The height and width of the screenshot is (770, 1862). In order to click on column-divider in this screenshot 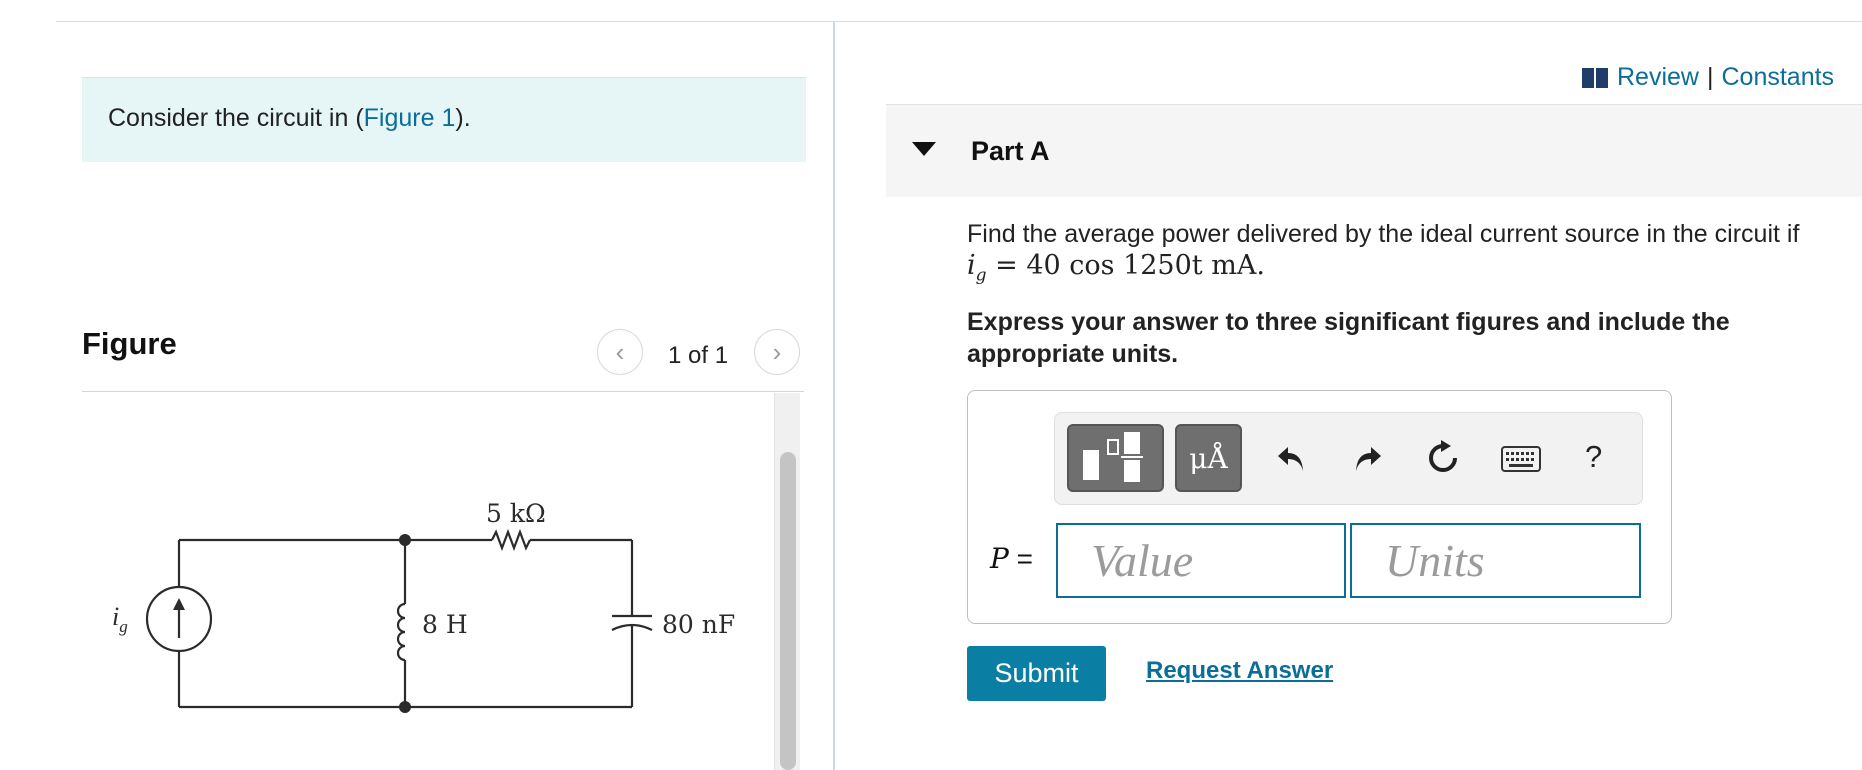, I will do `click(834, 396)`.